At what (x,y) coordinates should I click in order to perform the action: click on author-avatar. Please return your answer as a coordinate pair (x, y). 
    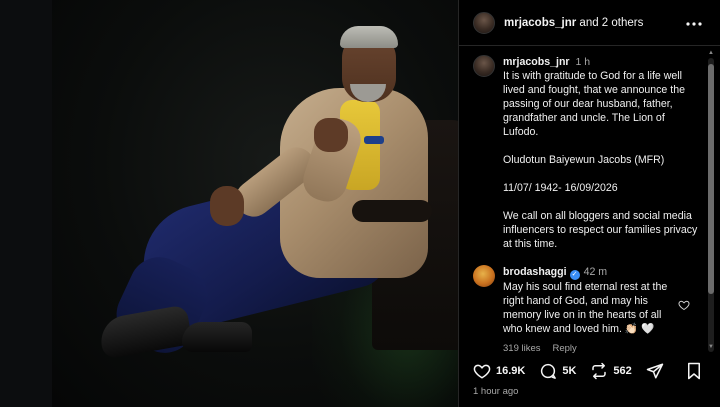
    Looking at the image, I should click on (484, 22).